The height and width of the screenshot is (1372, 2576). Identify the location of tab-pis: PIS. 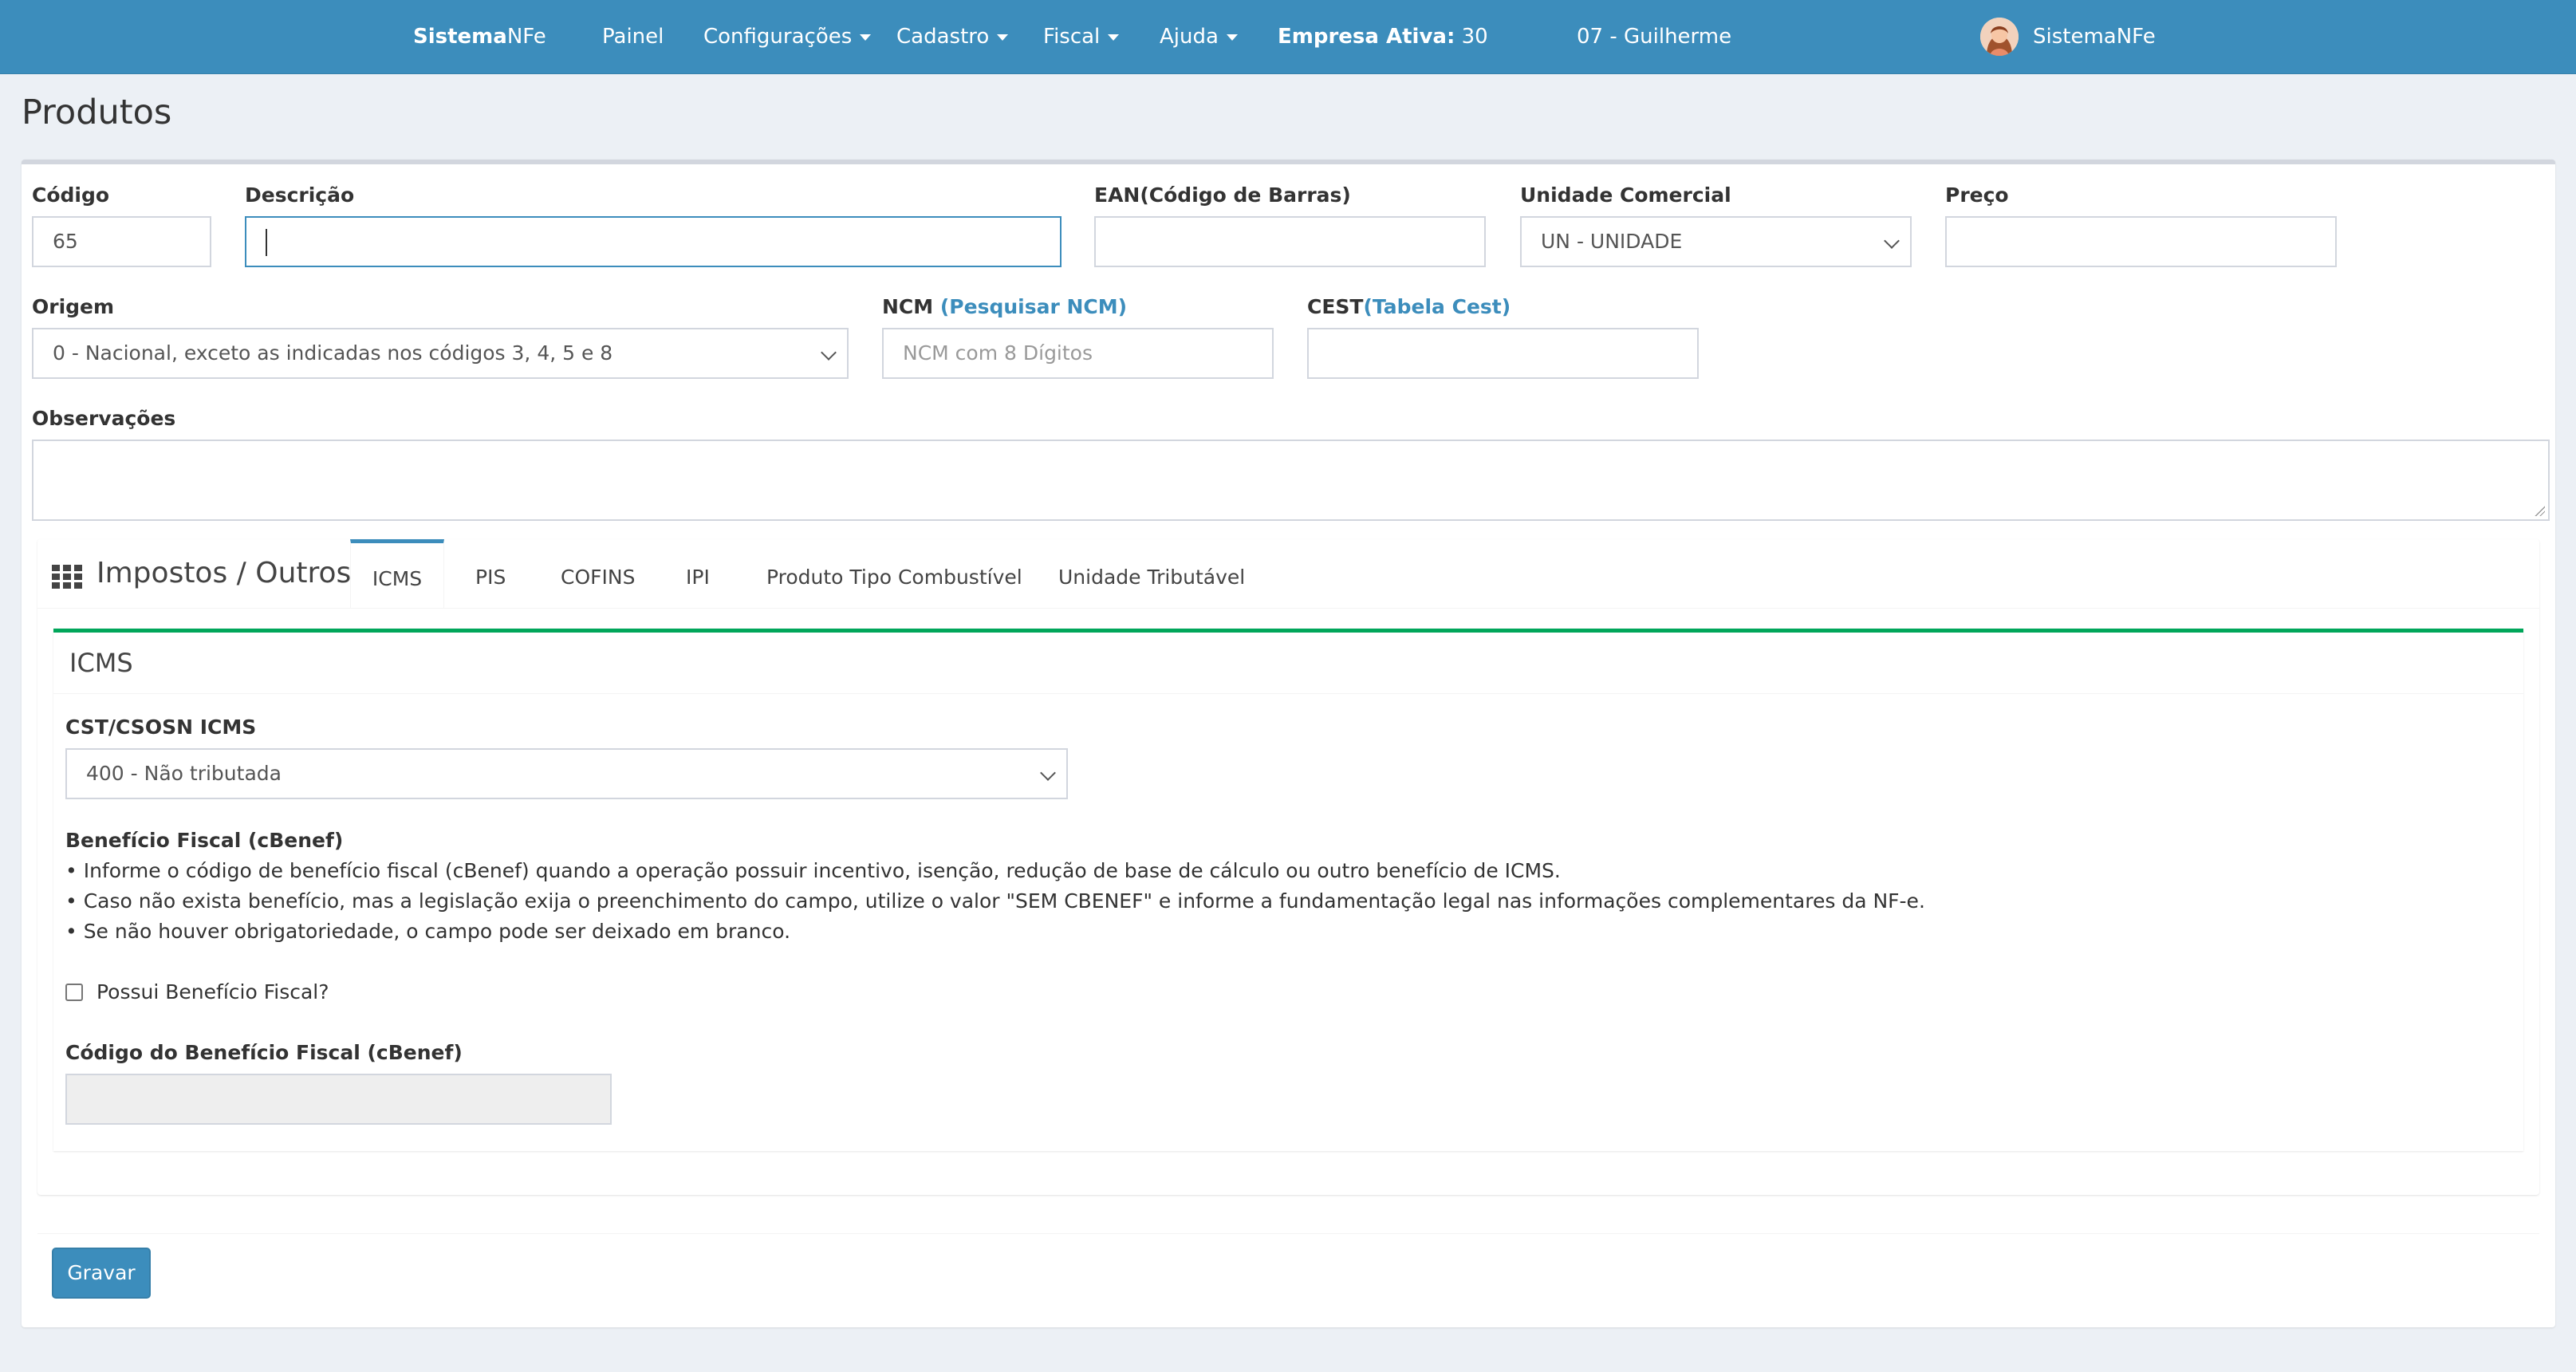
(490, 573).